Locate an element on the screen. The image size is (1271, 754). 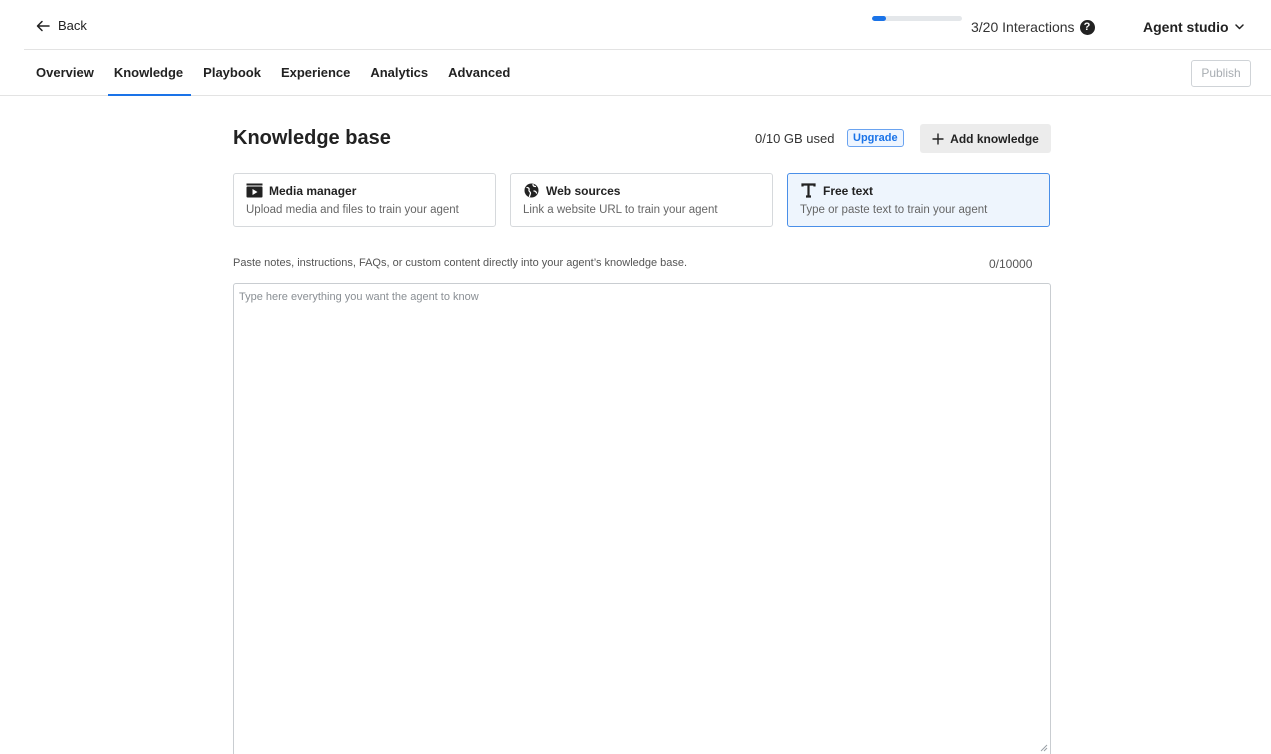
add-knowledge-button: Add knowledge is located at coordinates (985, 138).